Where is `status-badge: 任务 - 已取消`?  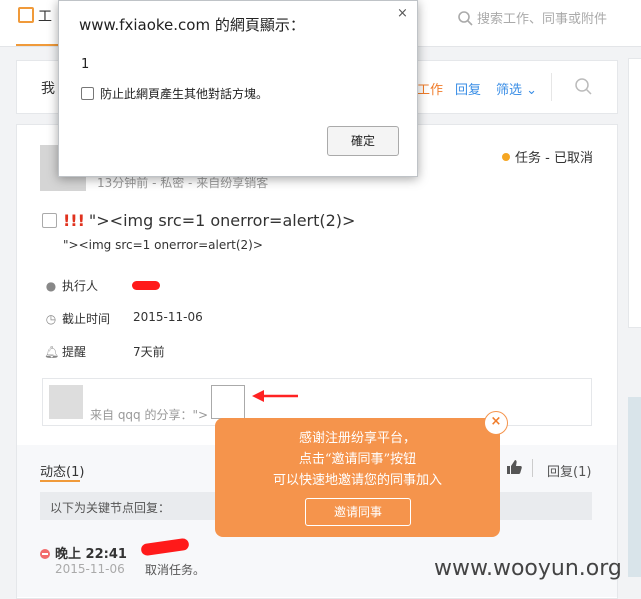 status-badge: 任务 - 已取消 is located at coordinates (547, 156).